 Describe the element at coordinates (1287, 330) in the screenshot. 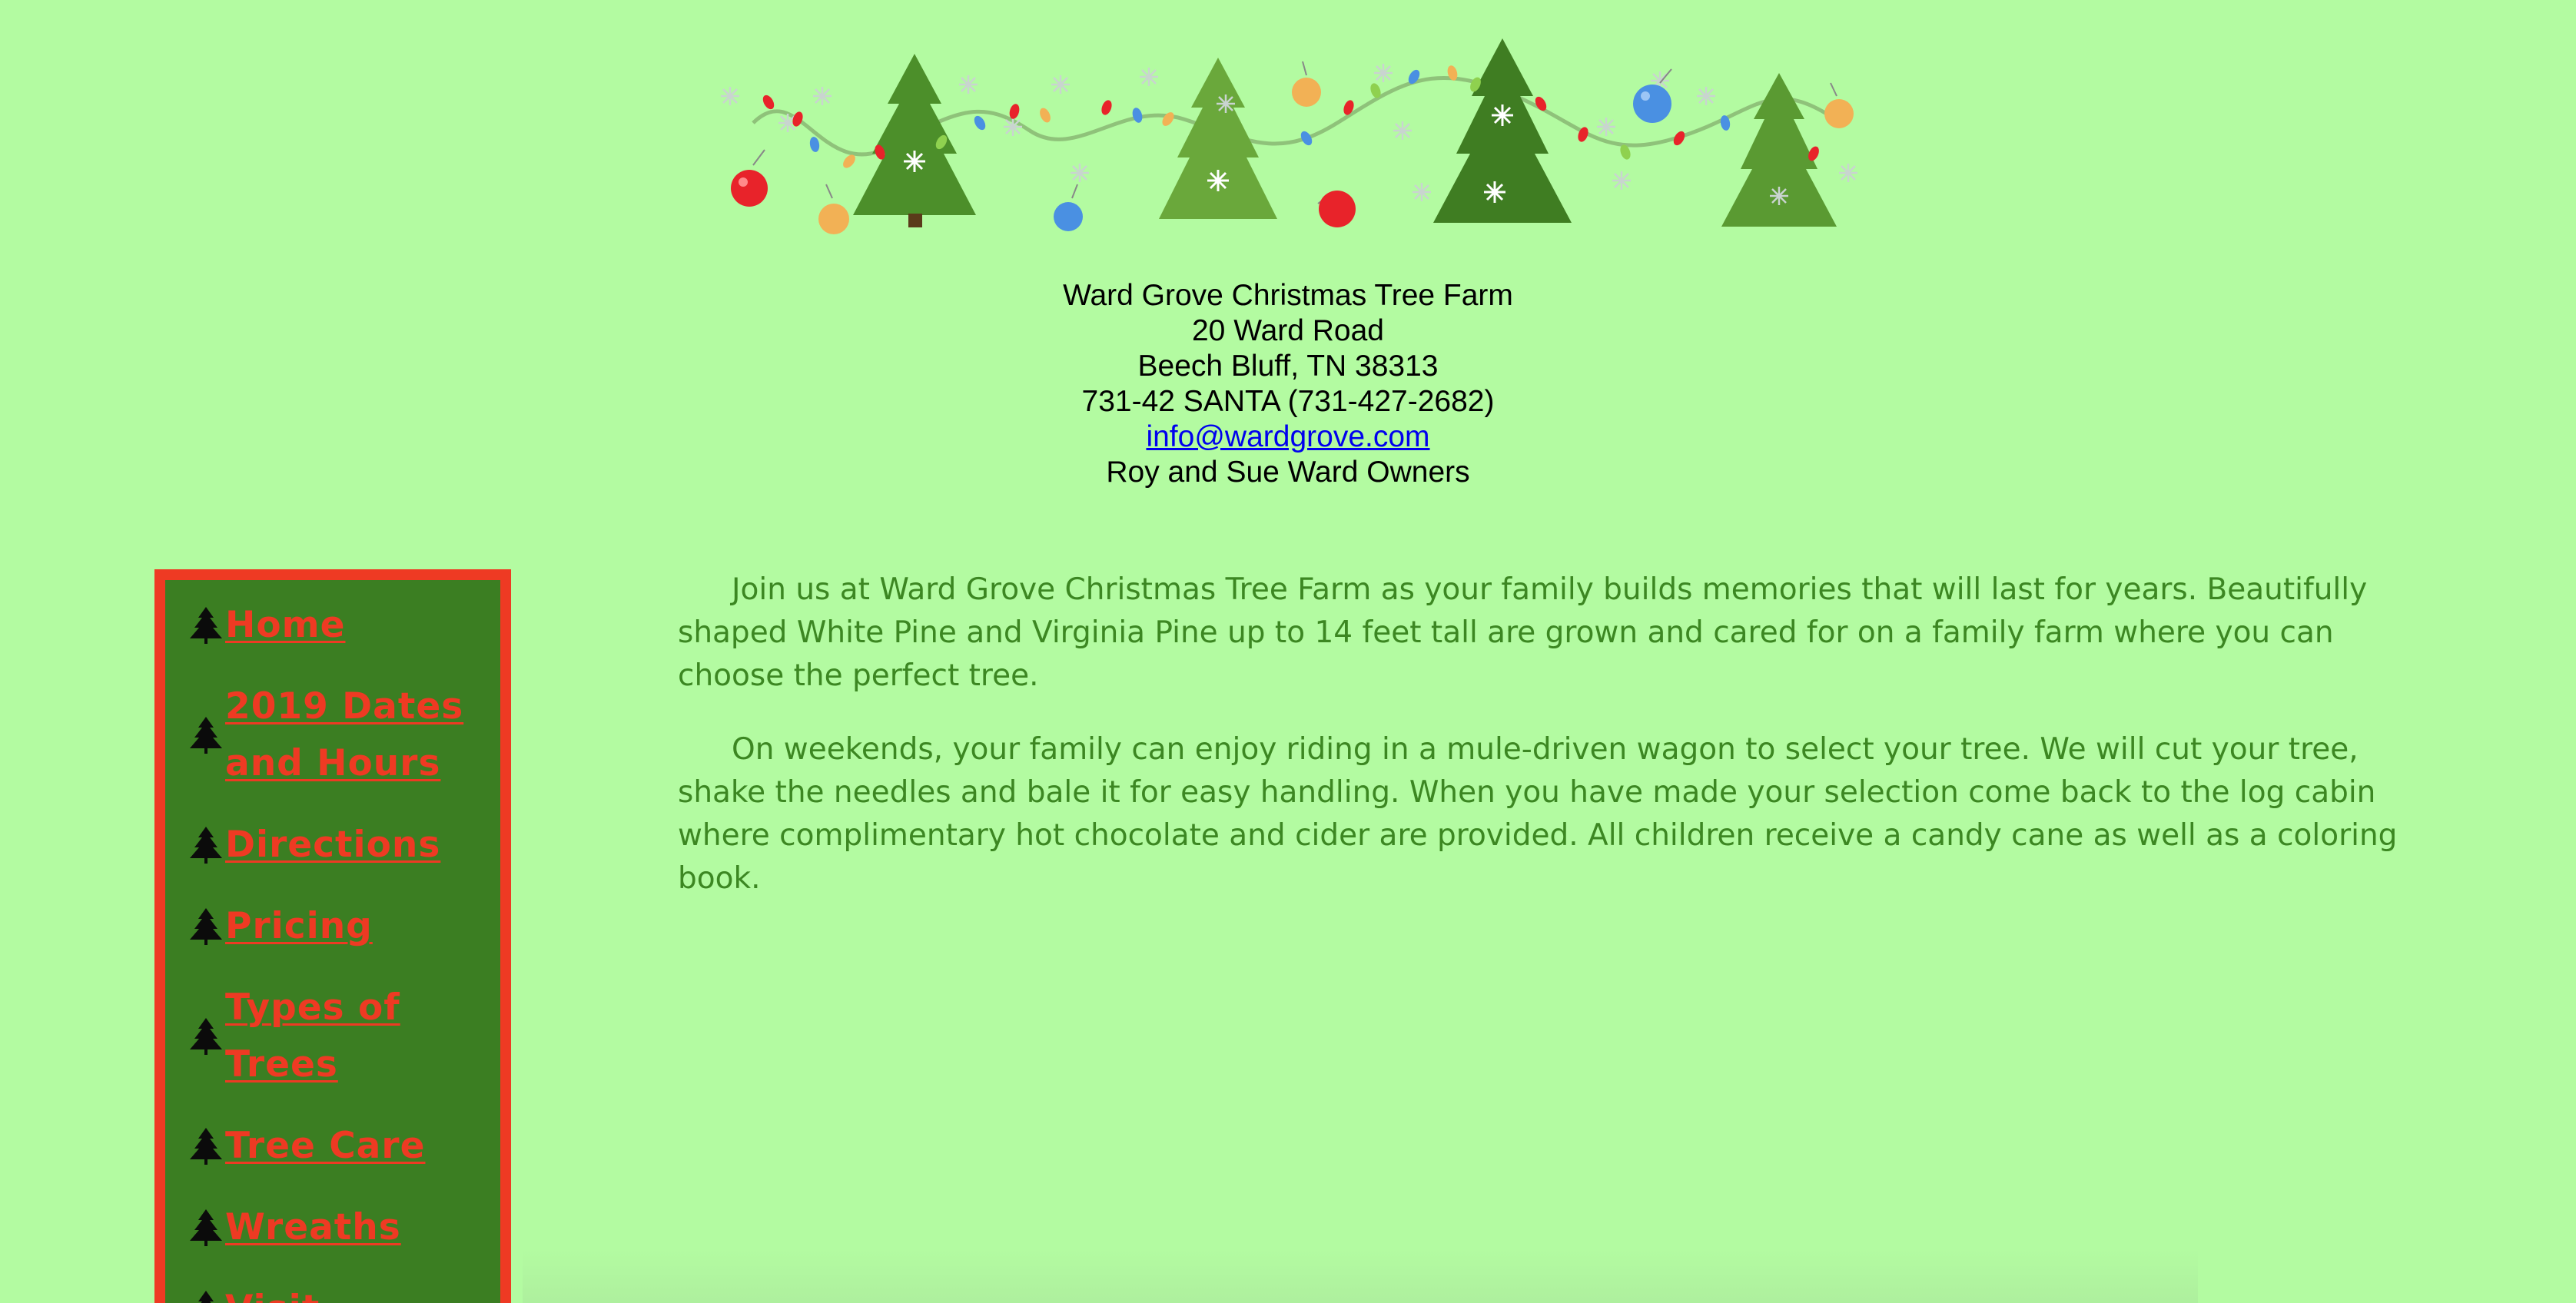

I see `street-address: 20 Ward Road` at that location.